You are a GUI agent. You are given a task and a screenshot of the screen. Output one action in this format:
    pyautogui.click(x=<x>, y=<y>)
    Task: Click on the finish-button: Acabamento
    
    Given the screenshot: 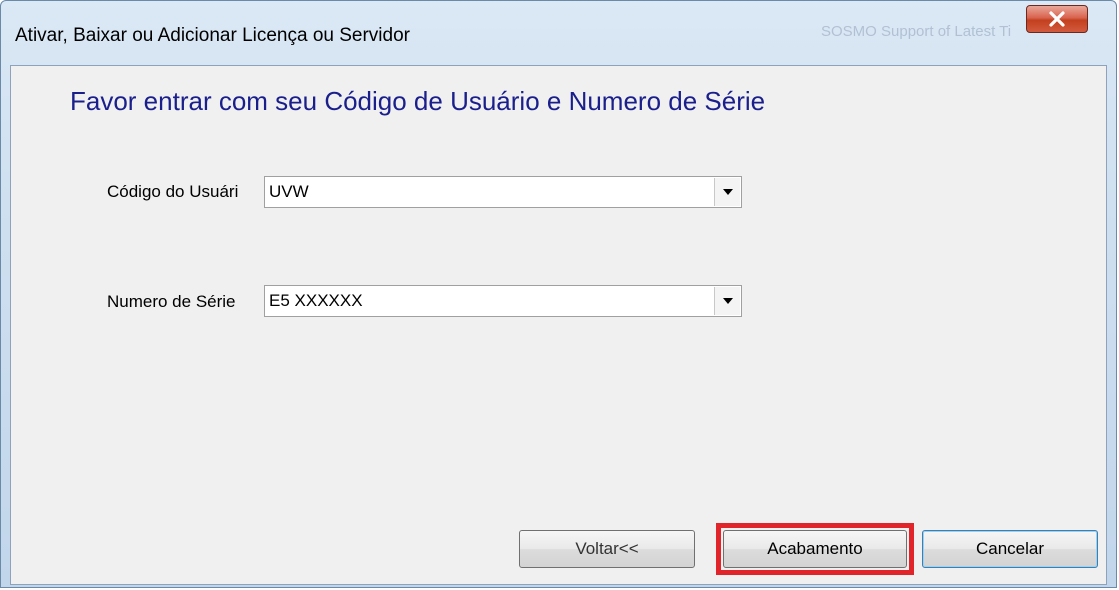 What is the action you would take?
    pyautogui.click(x=815, y=549)
    